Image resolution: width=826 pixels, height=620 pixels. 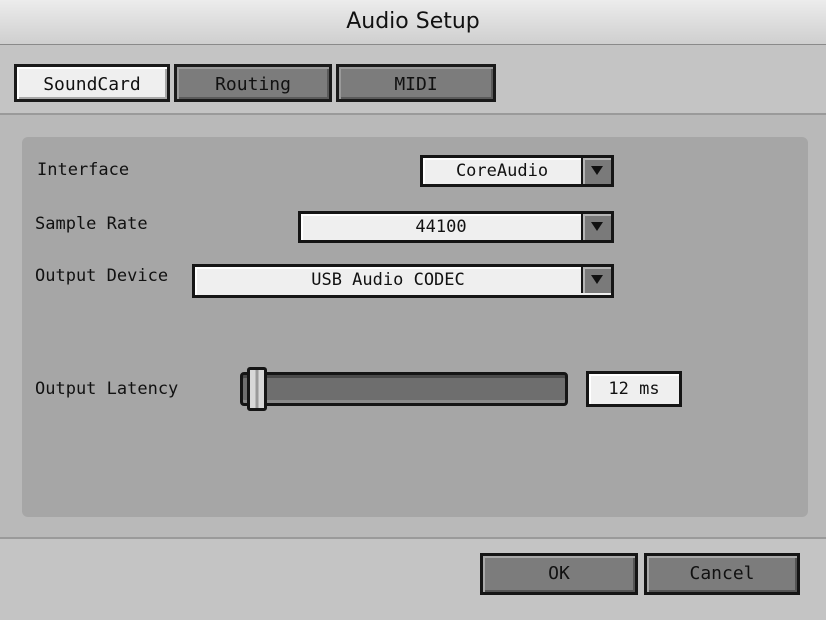 What do you see at coordinates (559, 574) in the screenshot?
I see `ok-button: OK` at bounding box center [559, 574].